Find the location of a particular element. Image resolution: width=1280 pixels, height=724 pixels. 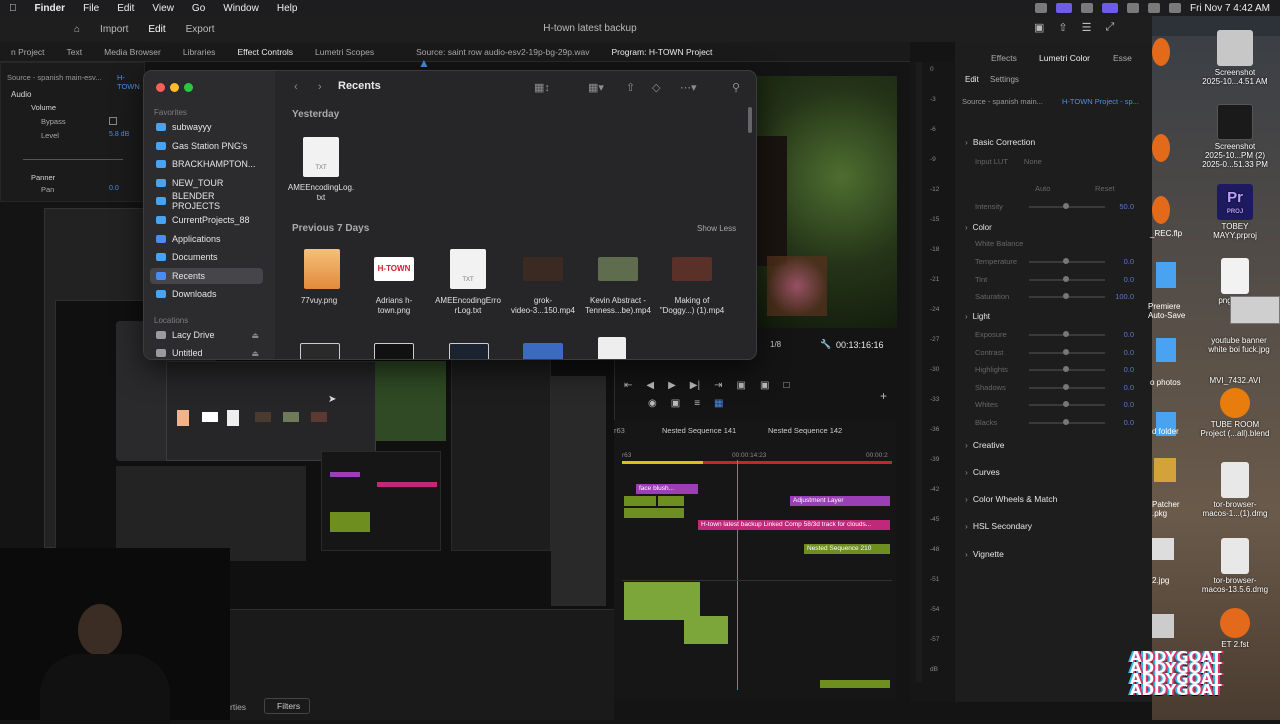

desktop-icon-mvi: MVI_7432.AVI is located at coordinates (1235, 380).